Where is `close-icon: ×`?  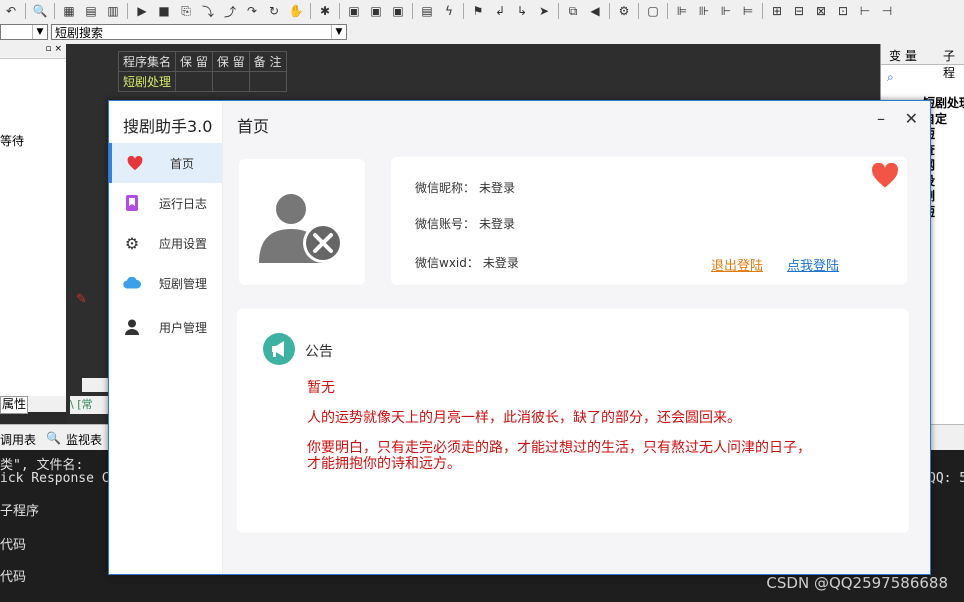
close-icon: × is located at coordinates (58, 49).